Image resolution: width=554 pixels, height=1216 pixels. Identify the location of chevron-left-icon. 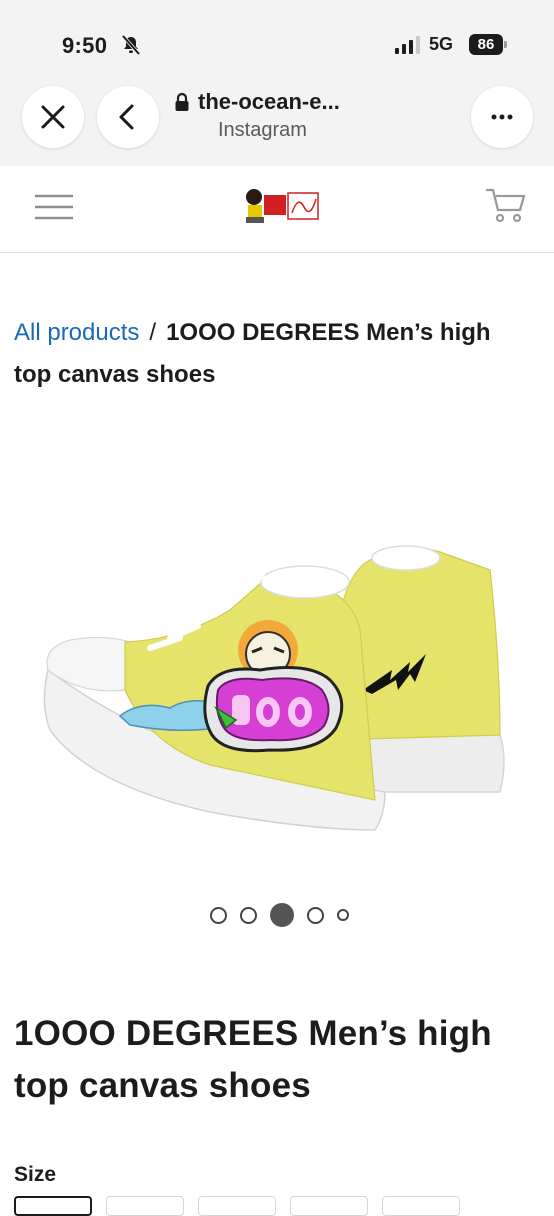
(126, 117).